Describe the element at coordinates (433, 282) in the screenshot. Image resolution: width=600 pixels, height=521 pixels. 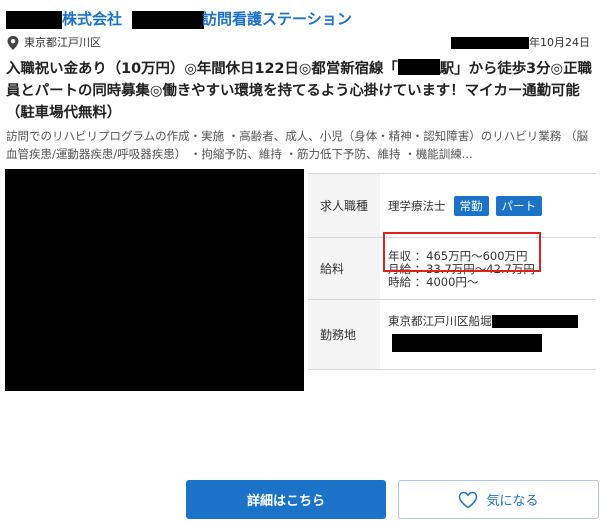
I see `salary-hourly: 時給 ：4000円～` at that location.